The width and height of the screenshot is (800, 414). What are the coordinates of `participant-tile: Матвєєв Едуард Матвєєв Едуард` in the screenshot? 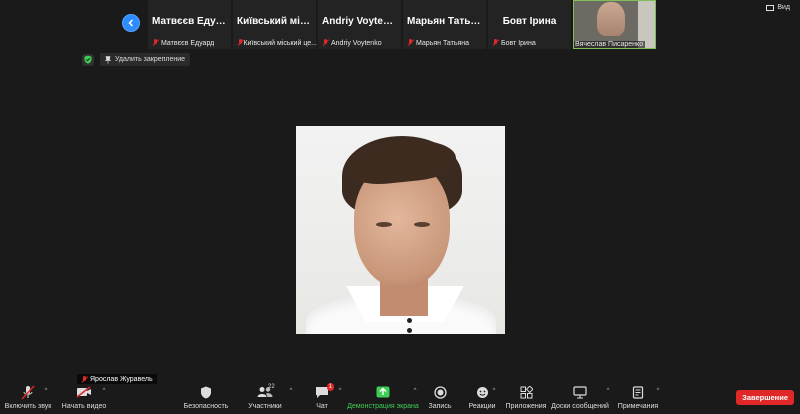 It's located at (189, 24).